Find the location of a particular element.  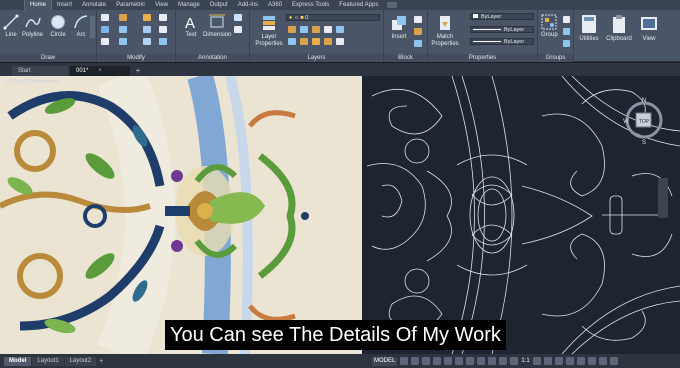

erase-icon is located at coordinates (163, 17).